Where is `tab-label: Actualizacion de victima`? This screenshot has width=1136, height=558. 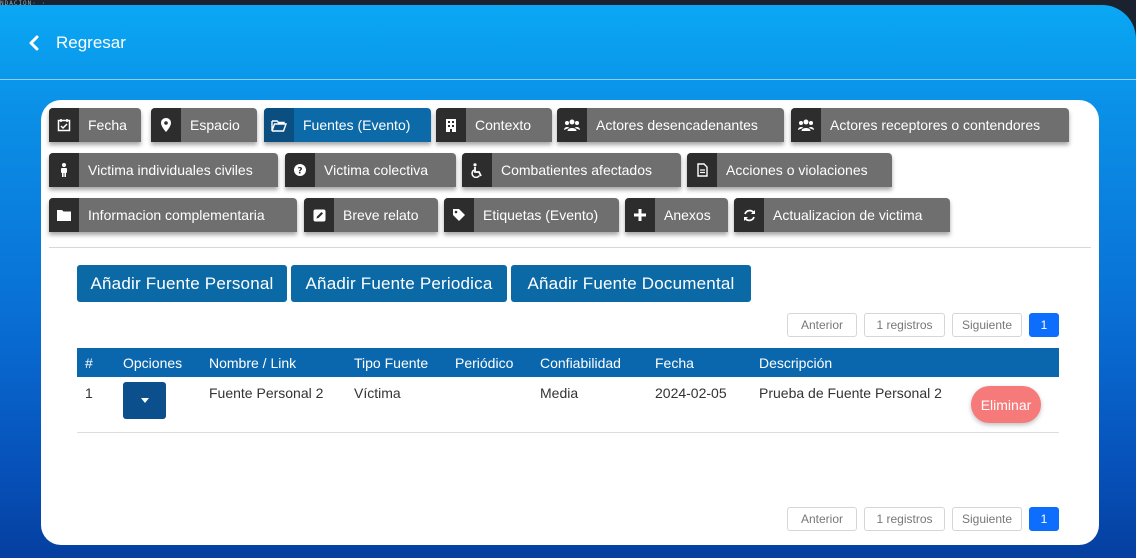
tab-label: Actualizacion de victima is located at coordinates (848, 215).